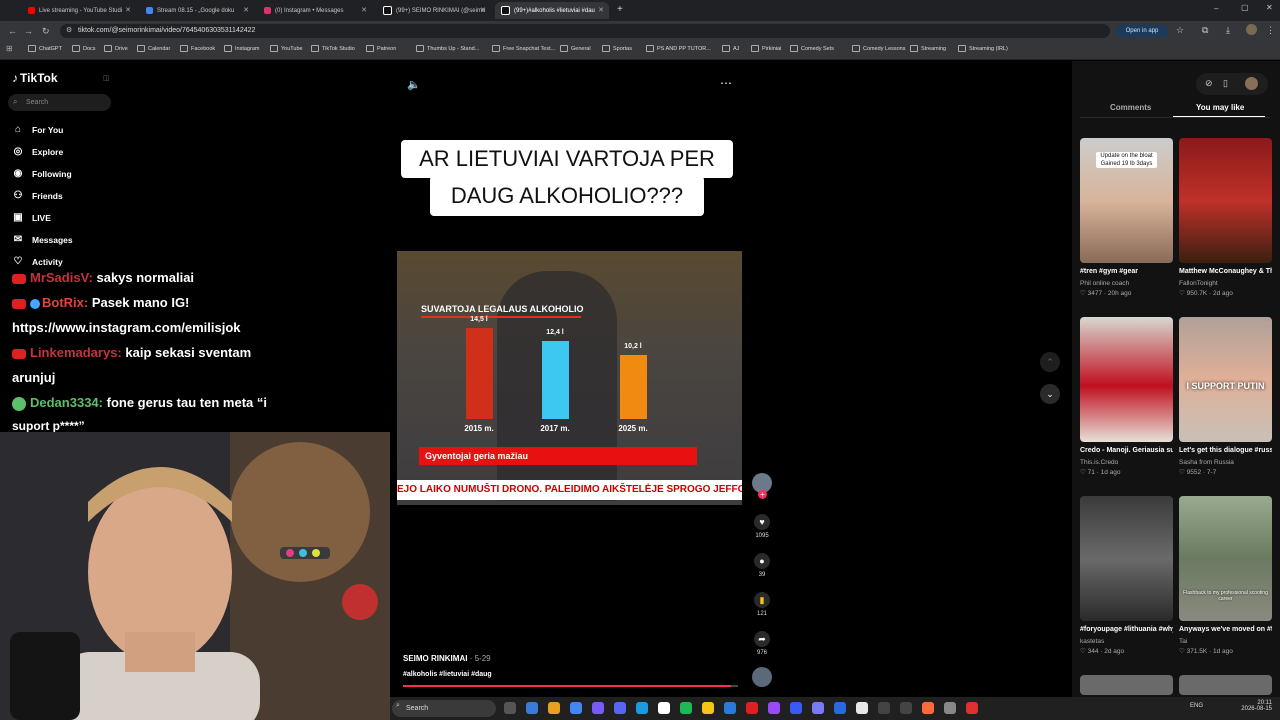  What do you see at coordinates (1126, 630) in the screenshot?
I see `card-title: #foryoupage #lithuania #whydotas` at bounding box center [1126, 630].